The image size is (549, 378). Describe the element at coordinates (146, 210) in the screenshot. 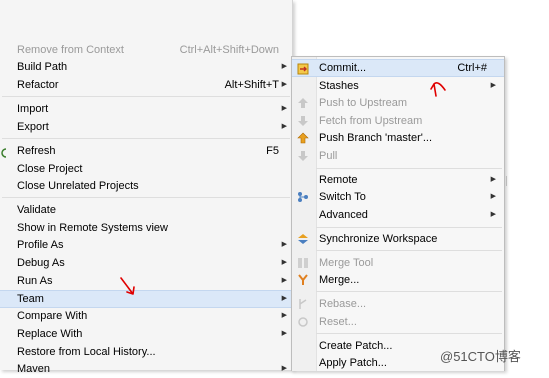

I see `menu-item-validate: Validate` at that location.